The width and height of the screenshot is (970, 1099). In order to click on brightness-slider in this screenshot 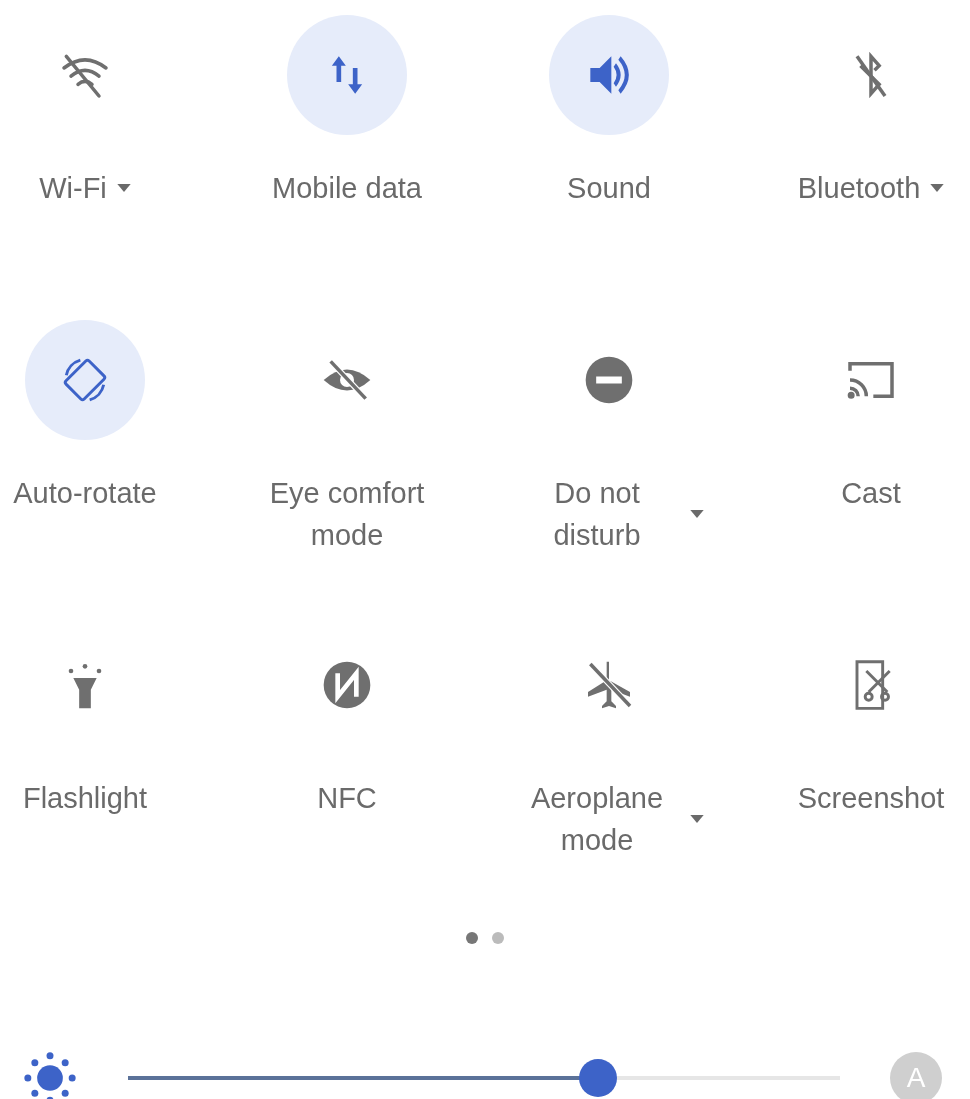, I will do `click(484, 1078)`.